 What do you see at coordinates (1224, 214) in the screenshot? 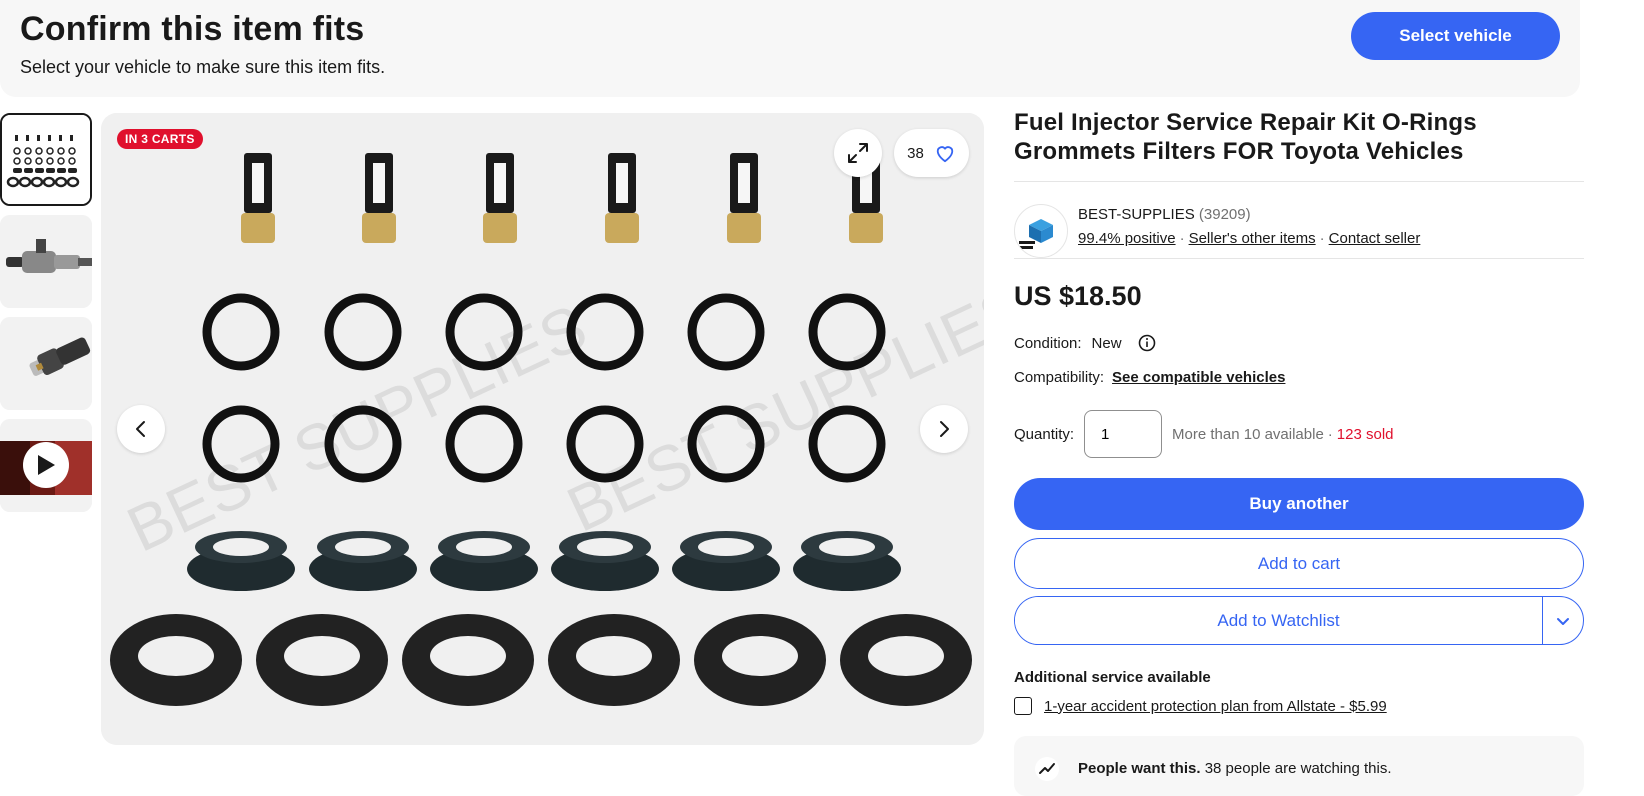
I see `seller-feedback-count: (39209)` at bounding box center [1224, 214].